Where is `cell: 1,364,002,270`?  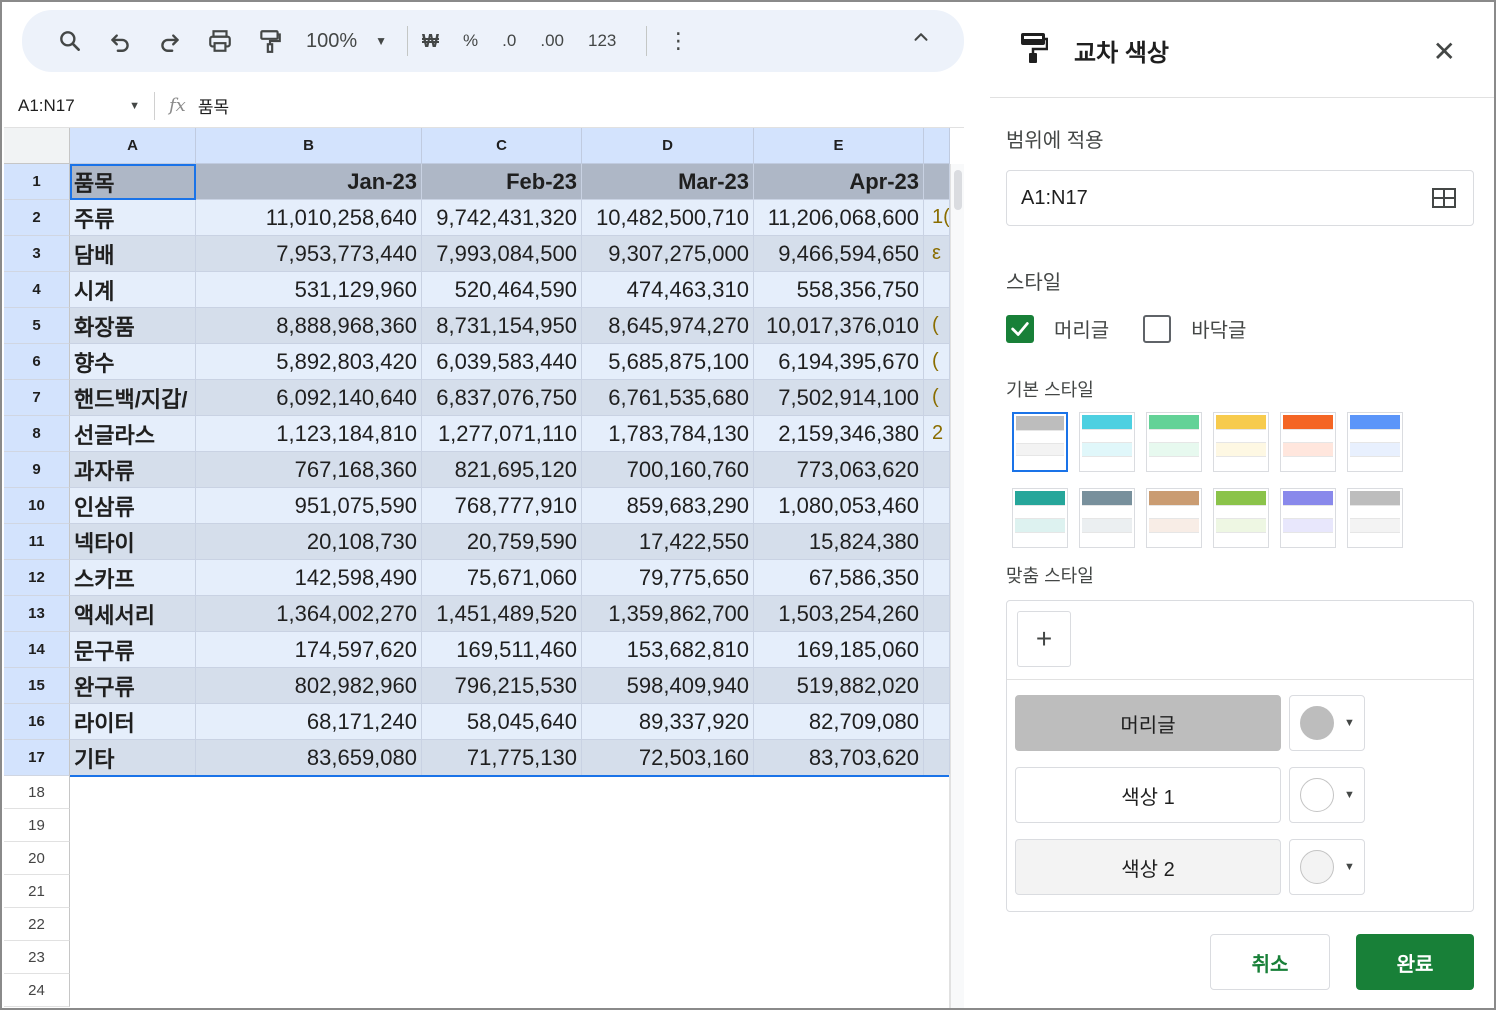
cell: 1,364,002,270 is located at coordinates (309, 614).